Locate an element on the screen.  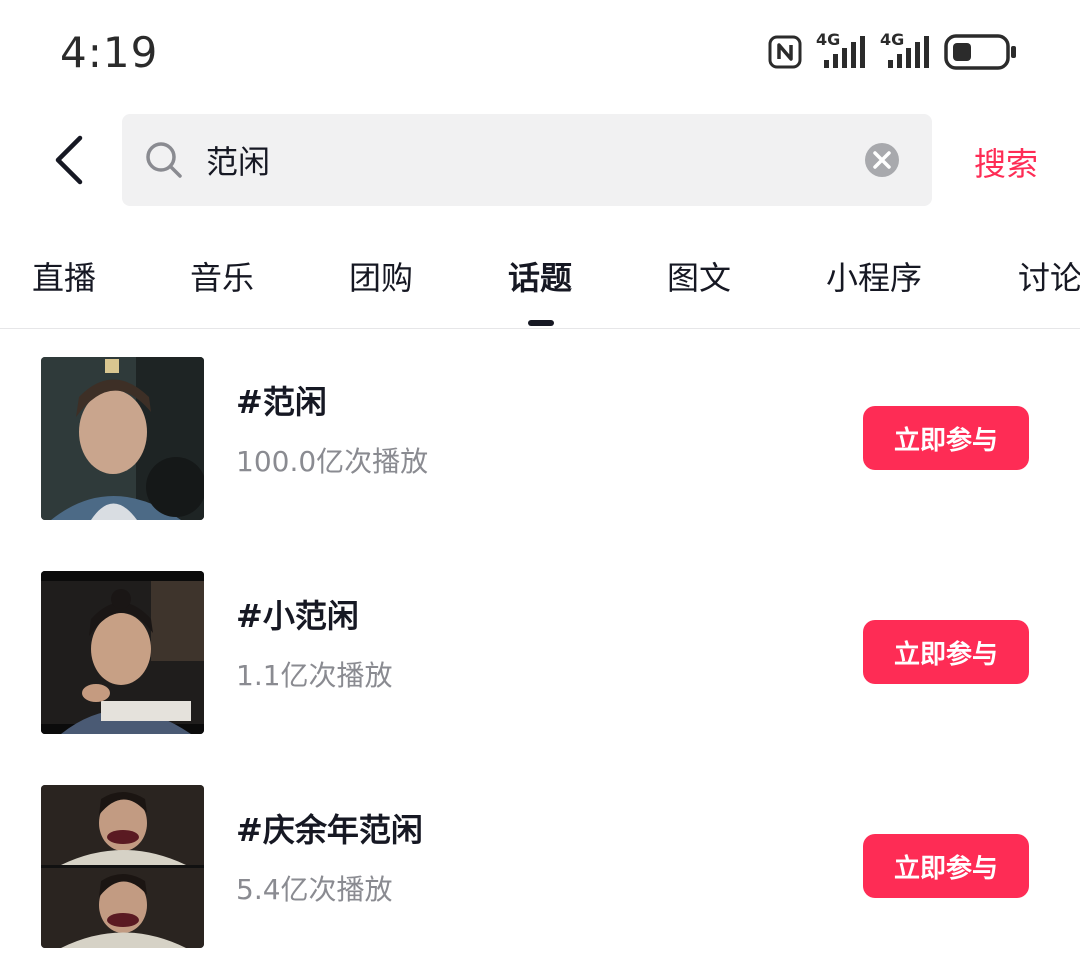
signal-4g-icon-2: 4G is located at coordinates (905, 51).